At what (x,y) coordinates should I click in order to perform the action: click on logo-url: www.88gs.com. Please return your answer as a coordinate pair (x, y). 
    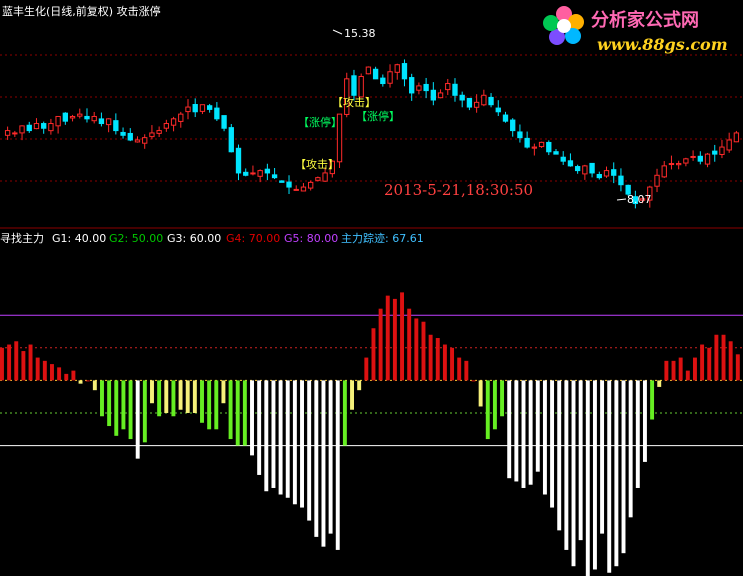
    Looking at the image, I should click on (662, 44).